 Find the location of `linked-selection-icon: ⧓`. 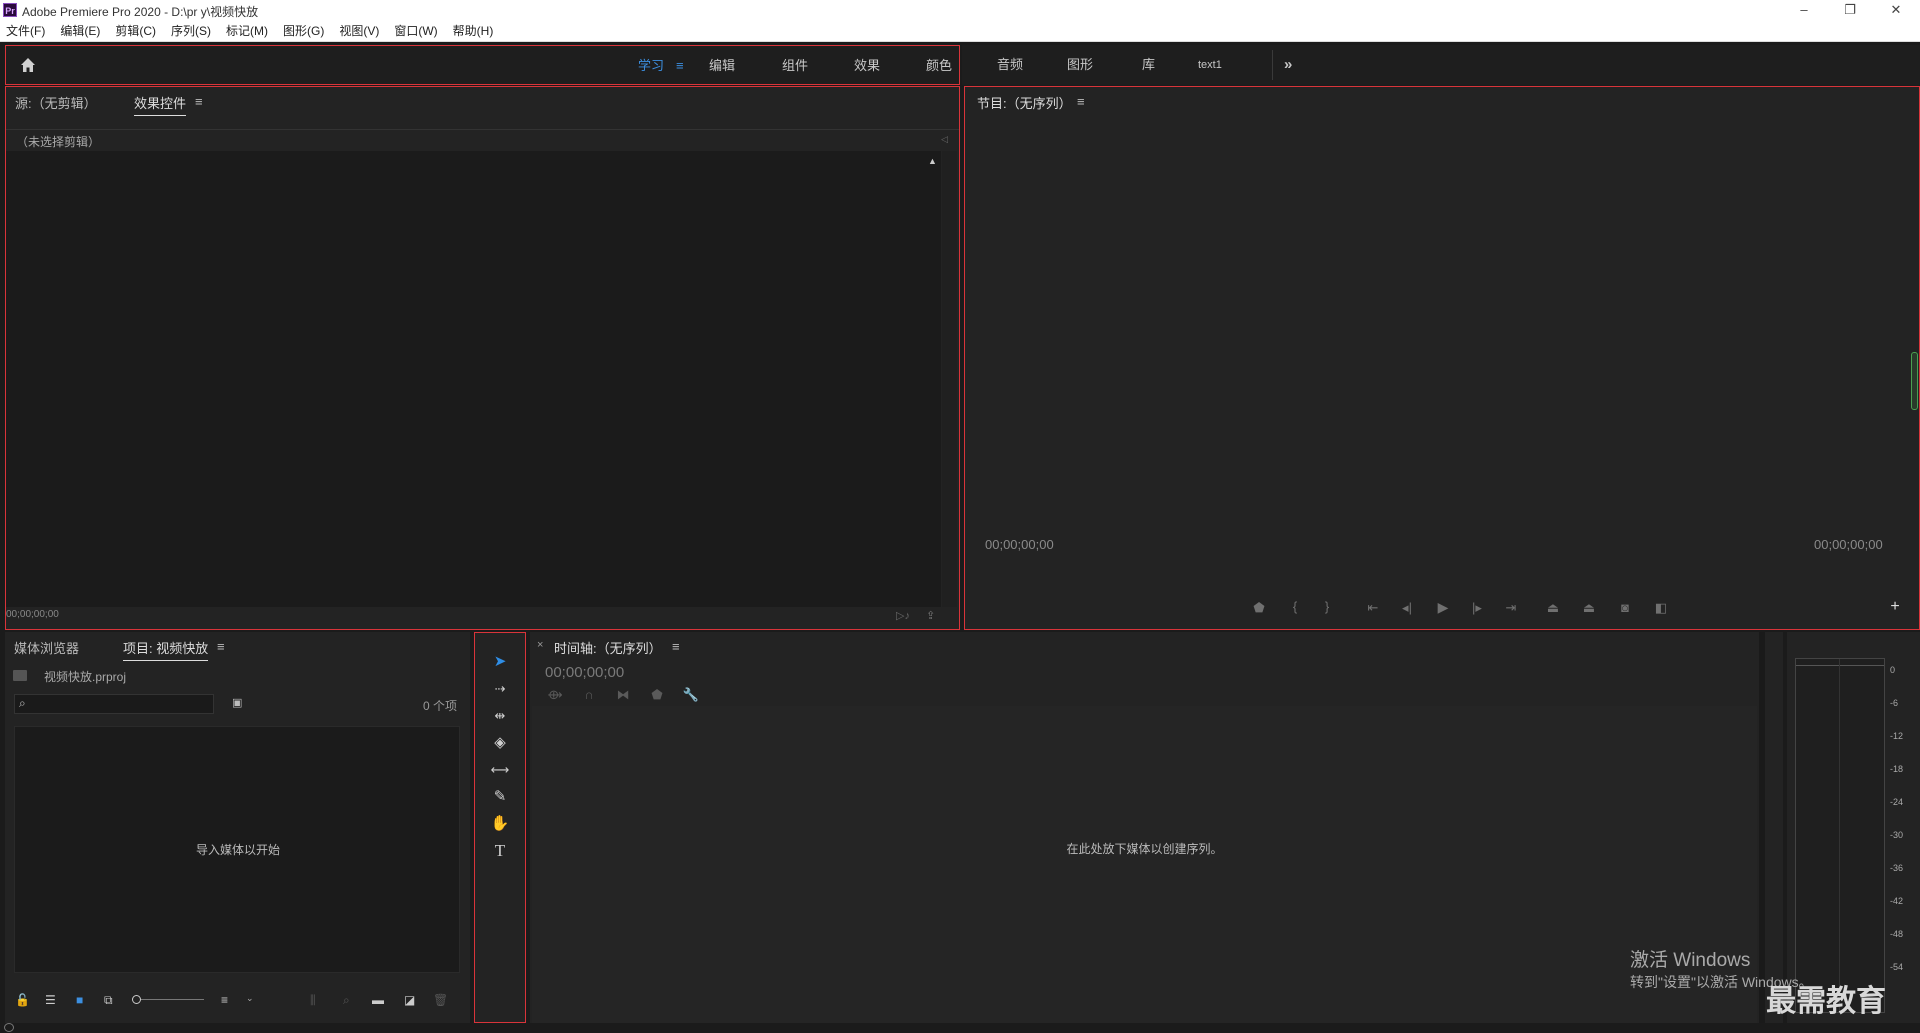

linked-selection-icon: ⧓ is located at coordinates (623, 695).